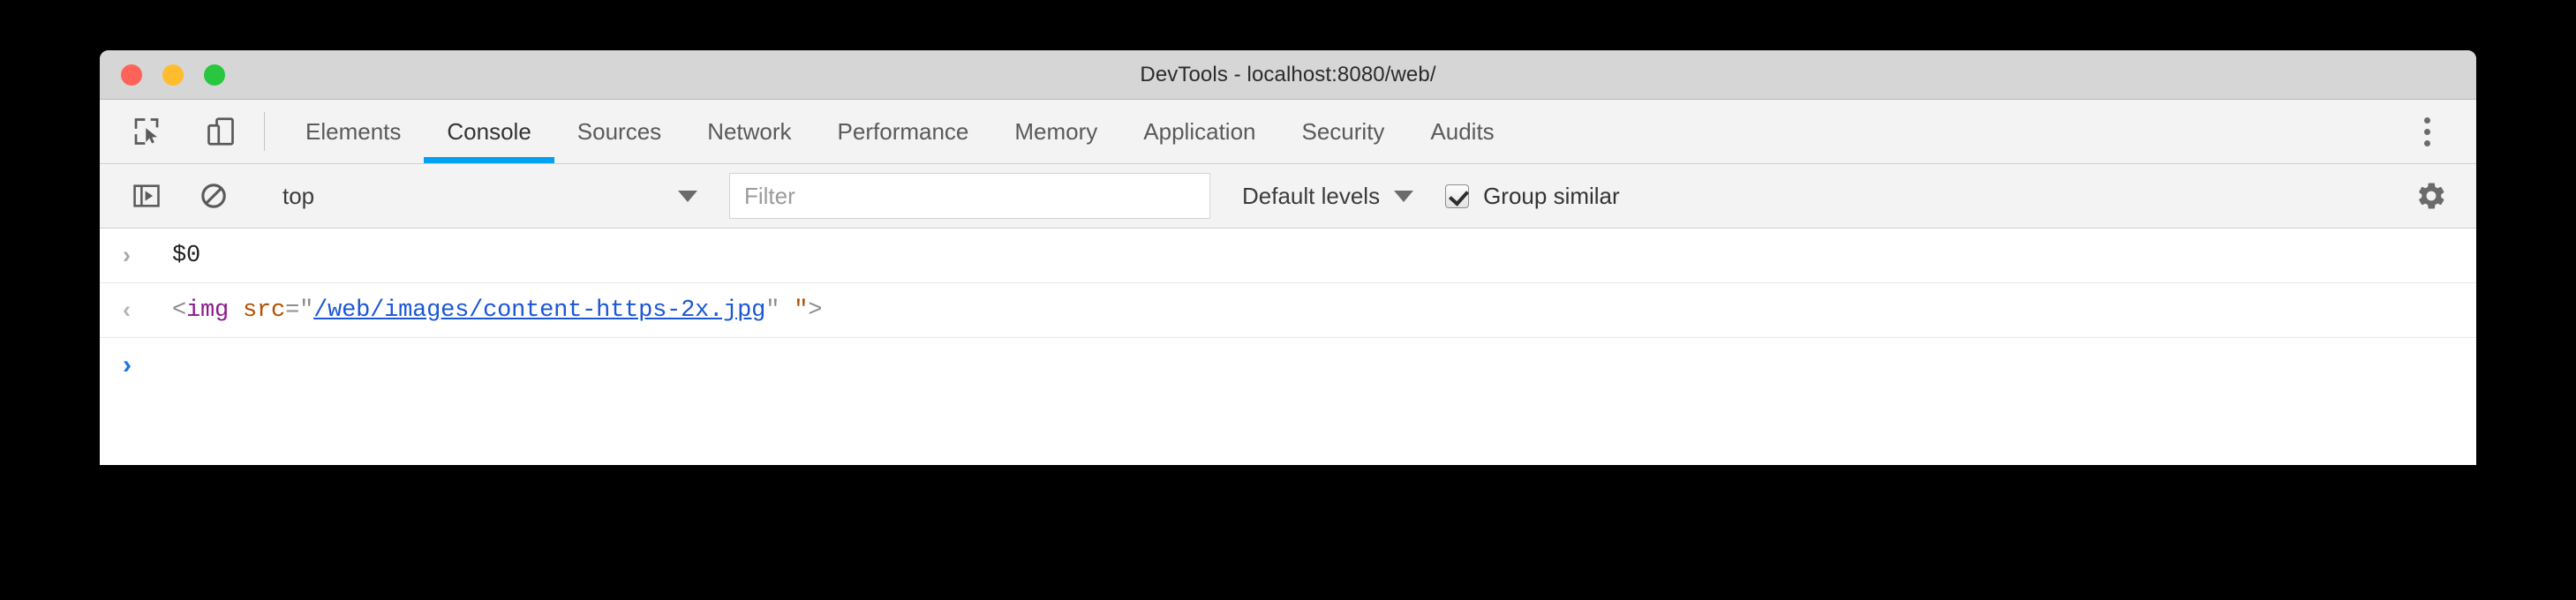 The image size is (2576, 600). I want to click on kebab-menu-icon, so click(2427, 131).